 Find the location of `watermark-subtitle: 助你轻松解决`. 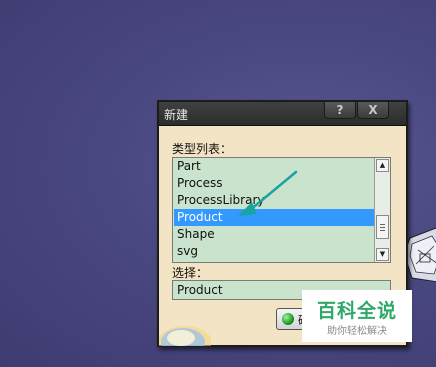

watermark-subtitle: 助你轻松解决 is located at coordinates (357, 331).